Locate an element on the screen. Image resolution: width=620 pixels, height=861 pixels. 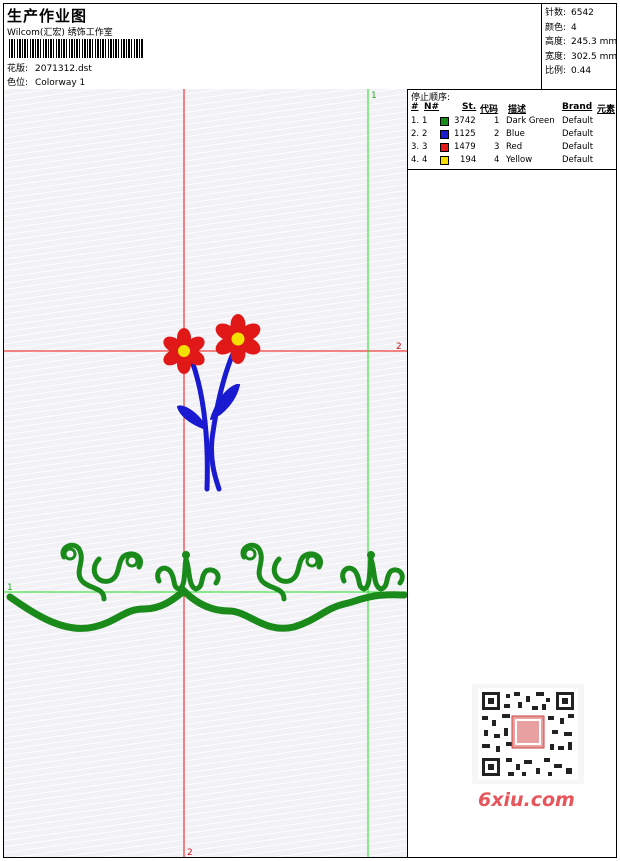
col-header-element: 元素 is located at coordinates (606, 110).